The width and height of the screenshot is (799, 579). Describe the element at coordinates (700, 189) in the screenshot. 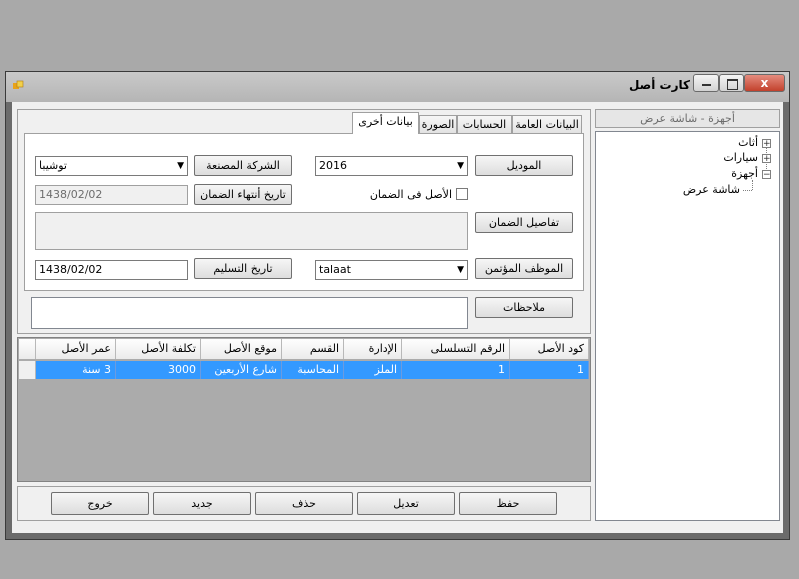

I see `tree-node-display-screen: شاشة عرض` at that location.